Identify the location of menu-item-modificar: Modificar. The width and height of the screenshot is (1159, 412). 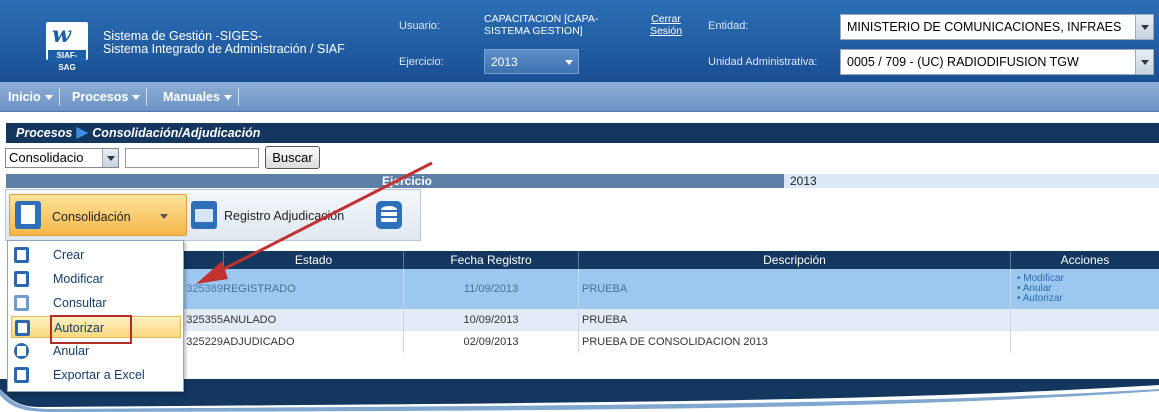
(96, 279).